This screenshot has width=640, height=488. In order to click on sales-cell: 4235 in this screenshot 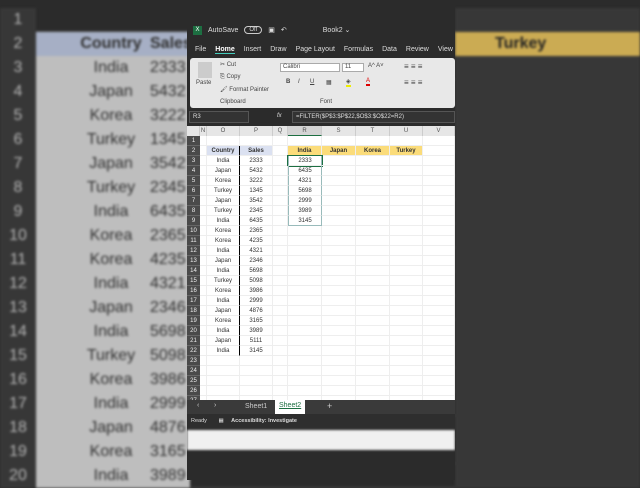, I will do `click(256, 241)`.